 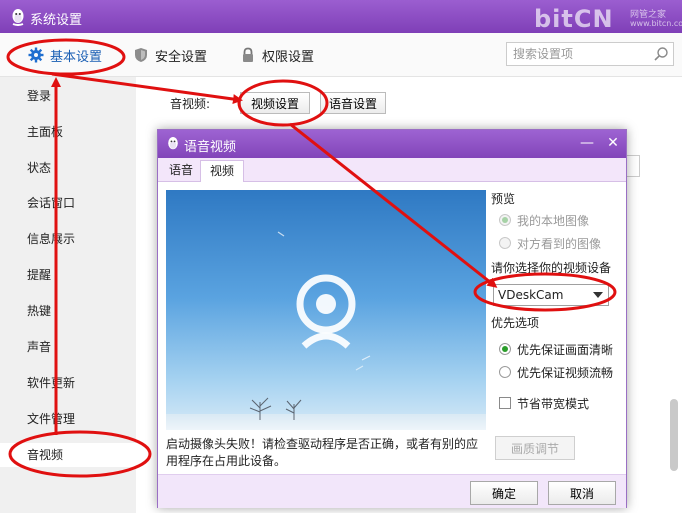 What do you see at coordinates (68, 96) in the screenshot?
I see `sidebar-item-login: 登录` at bounding box center [68, 96].